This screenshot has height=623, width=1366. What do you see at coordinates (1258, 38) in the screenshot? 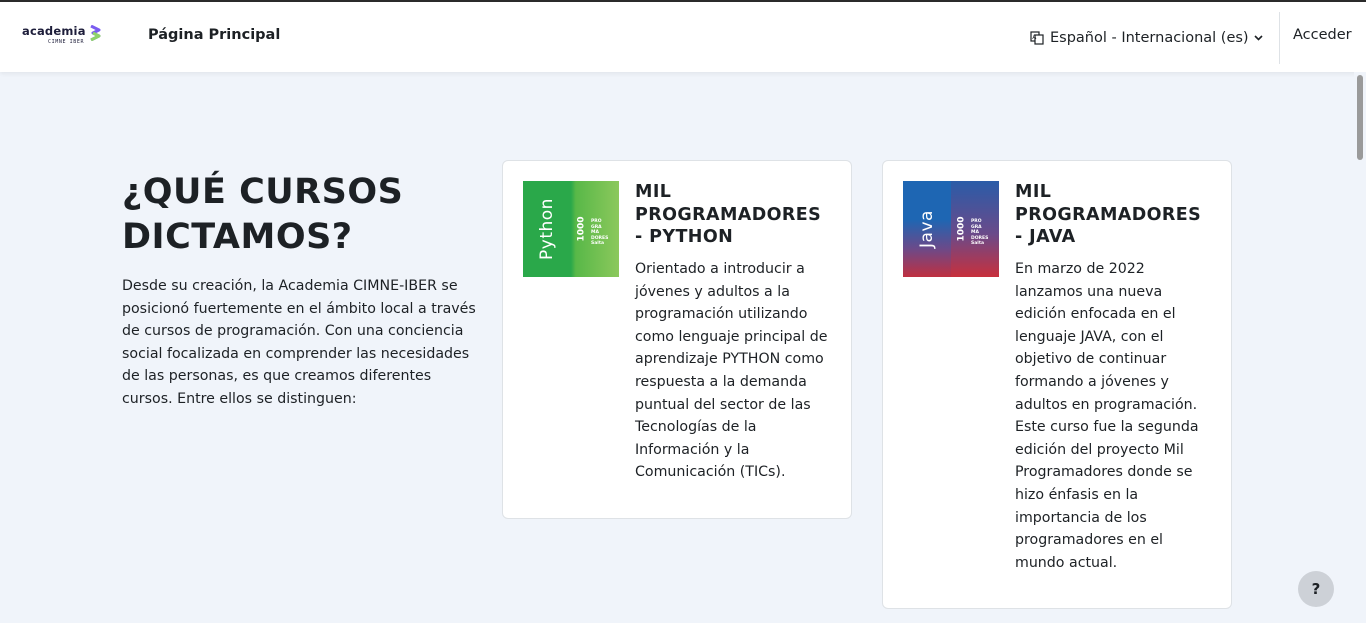
I see `chevron-down-icon` at bounding box center [1258, 38].